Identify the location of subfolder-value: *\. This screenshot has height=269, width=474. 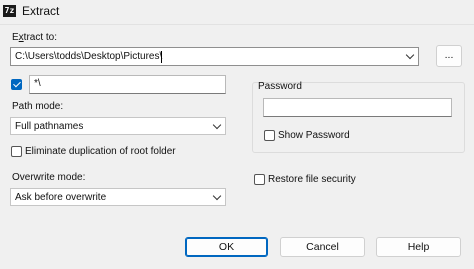
(37, 83).